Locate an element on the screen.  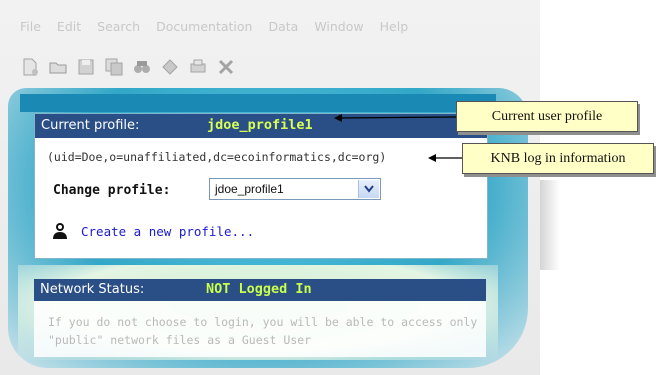
toolbar is located at coordinates (128, 67).